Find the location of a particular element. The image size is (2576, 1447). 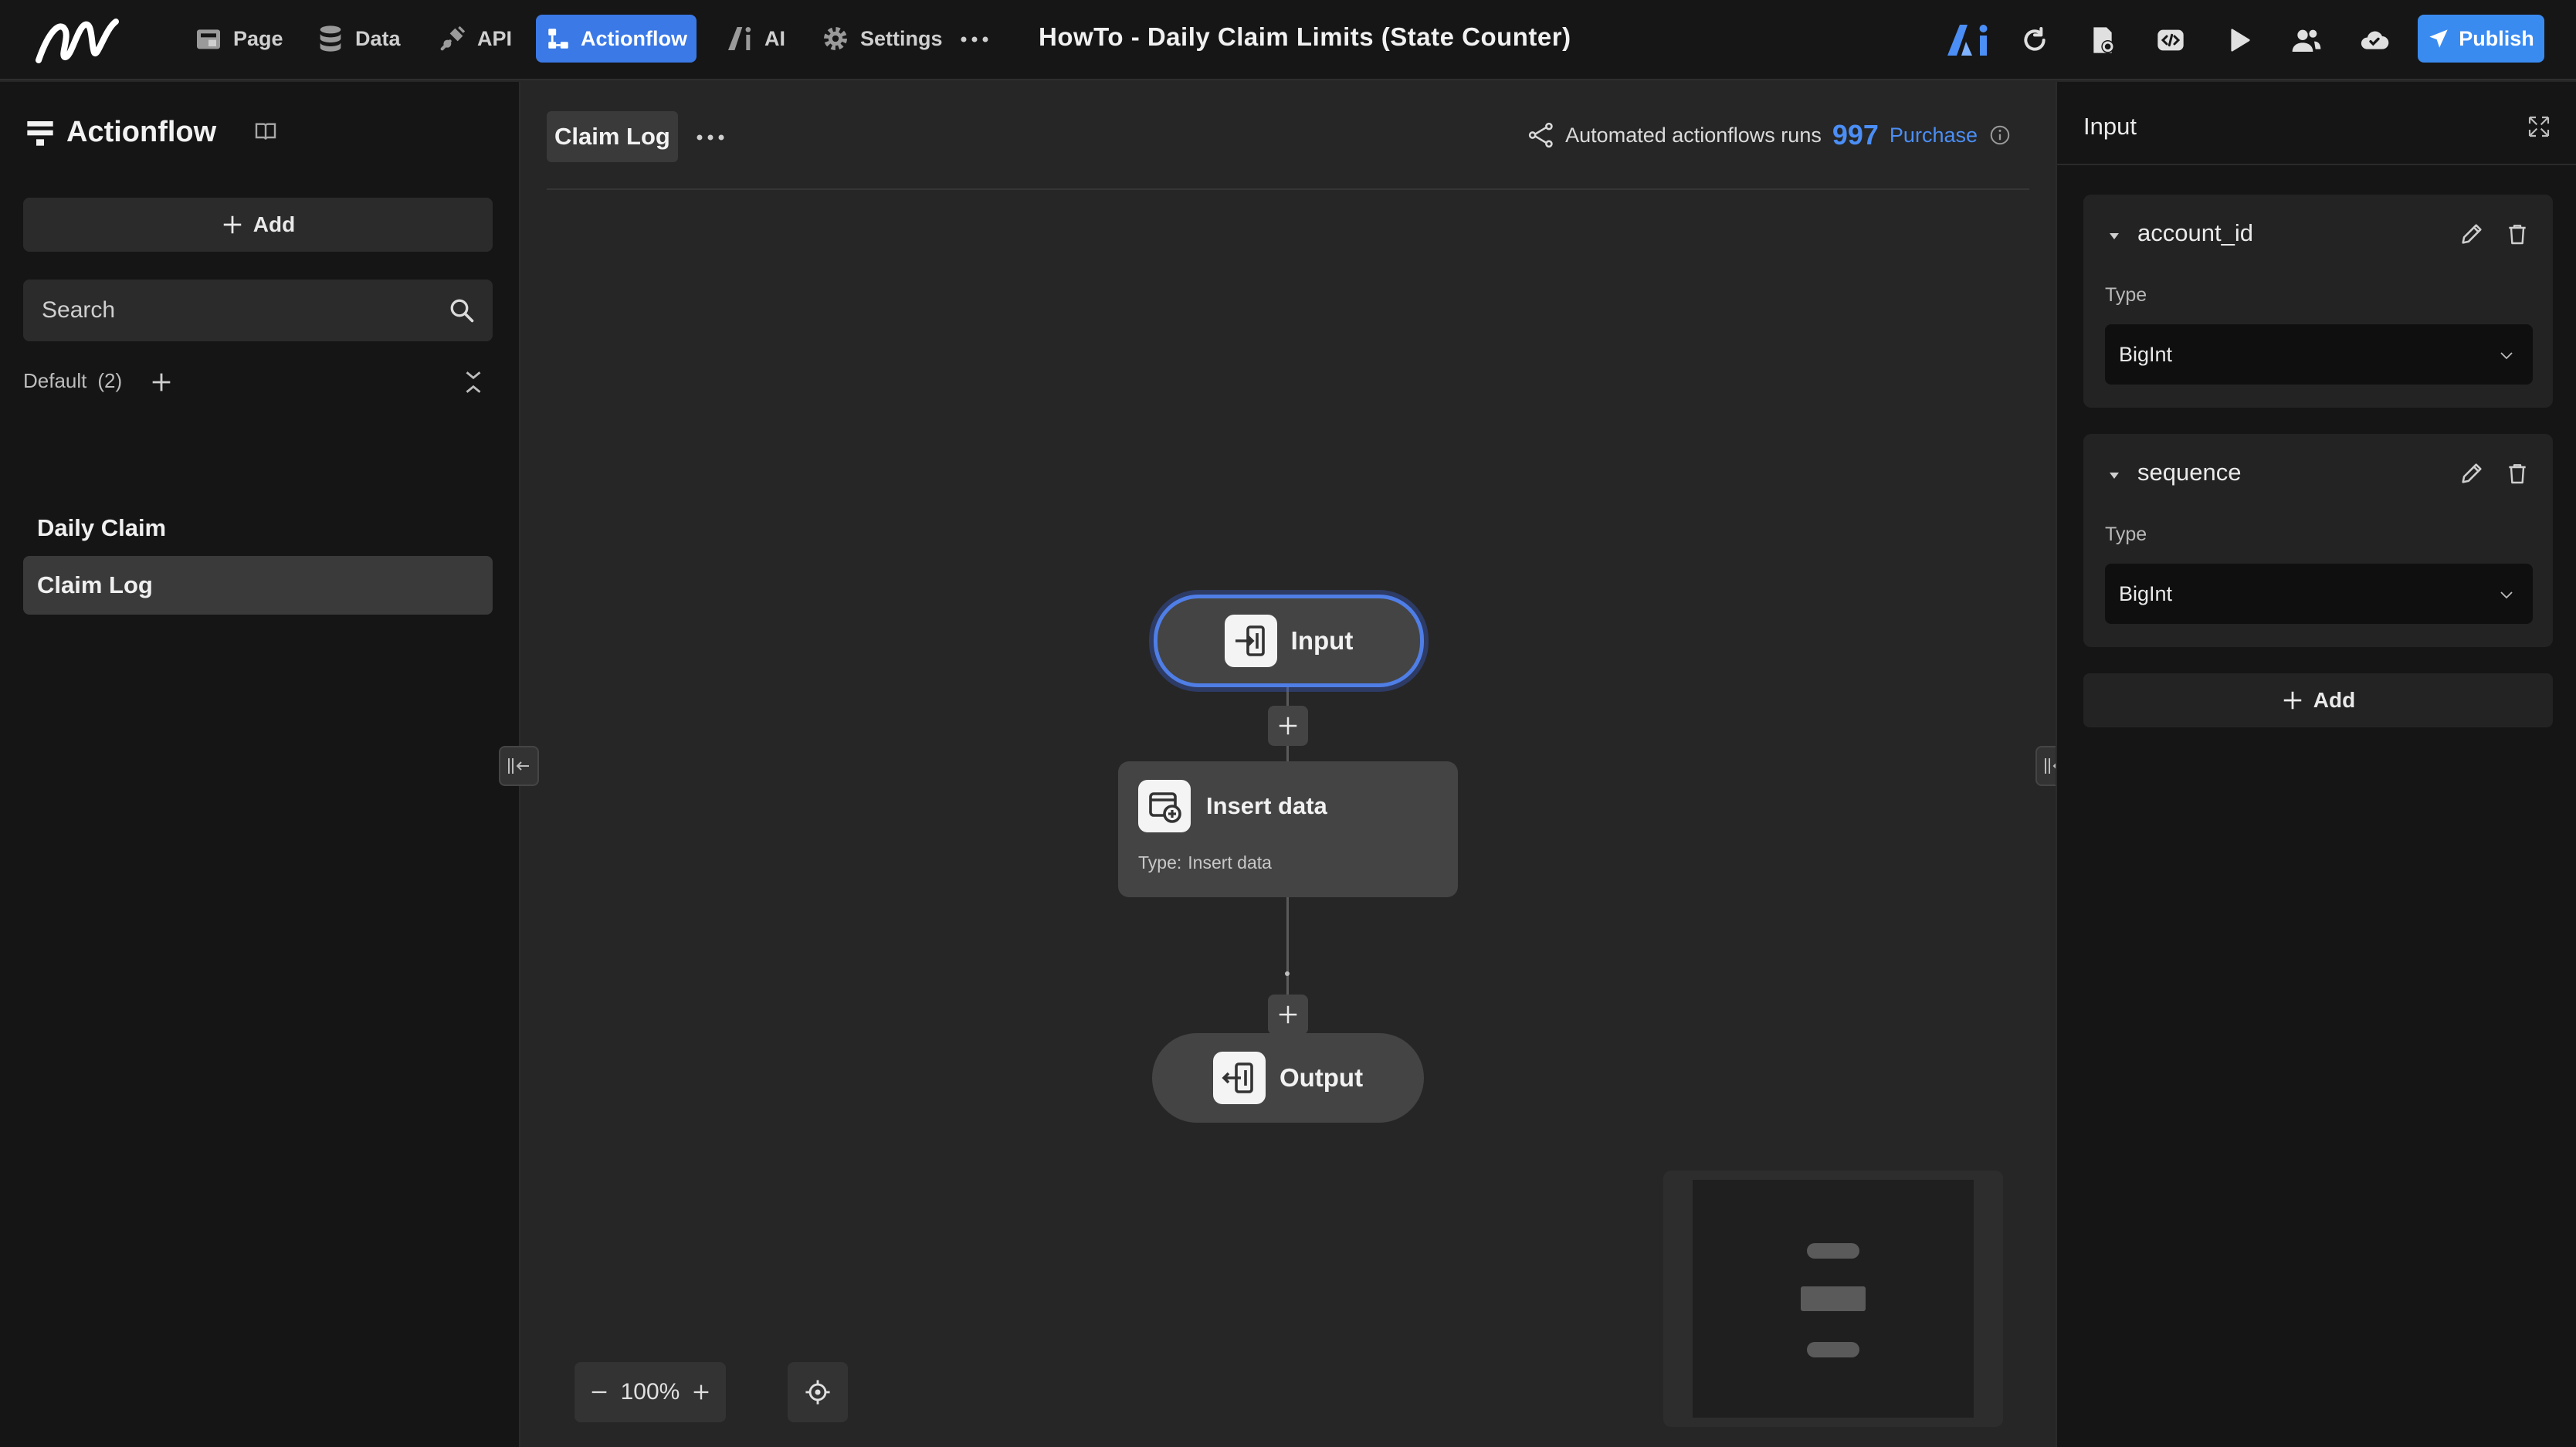

code-icon is located at coordinates (2170, 40).